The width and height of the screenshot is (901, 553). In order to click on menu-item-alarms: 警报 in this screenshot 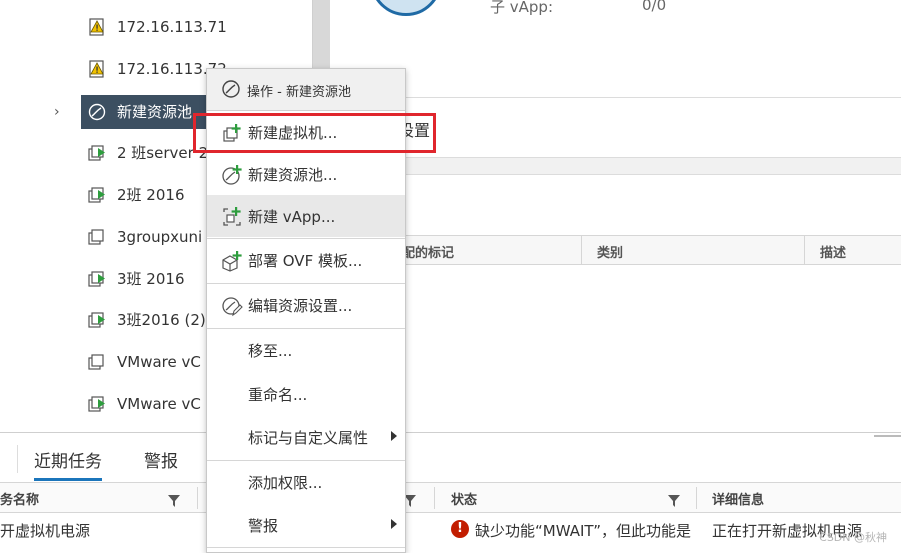, I will do `click(306, 525)`.